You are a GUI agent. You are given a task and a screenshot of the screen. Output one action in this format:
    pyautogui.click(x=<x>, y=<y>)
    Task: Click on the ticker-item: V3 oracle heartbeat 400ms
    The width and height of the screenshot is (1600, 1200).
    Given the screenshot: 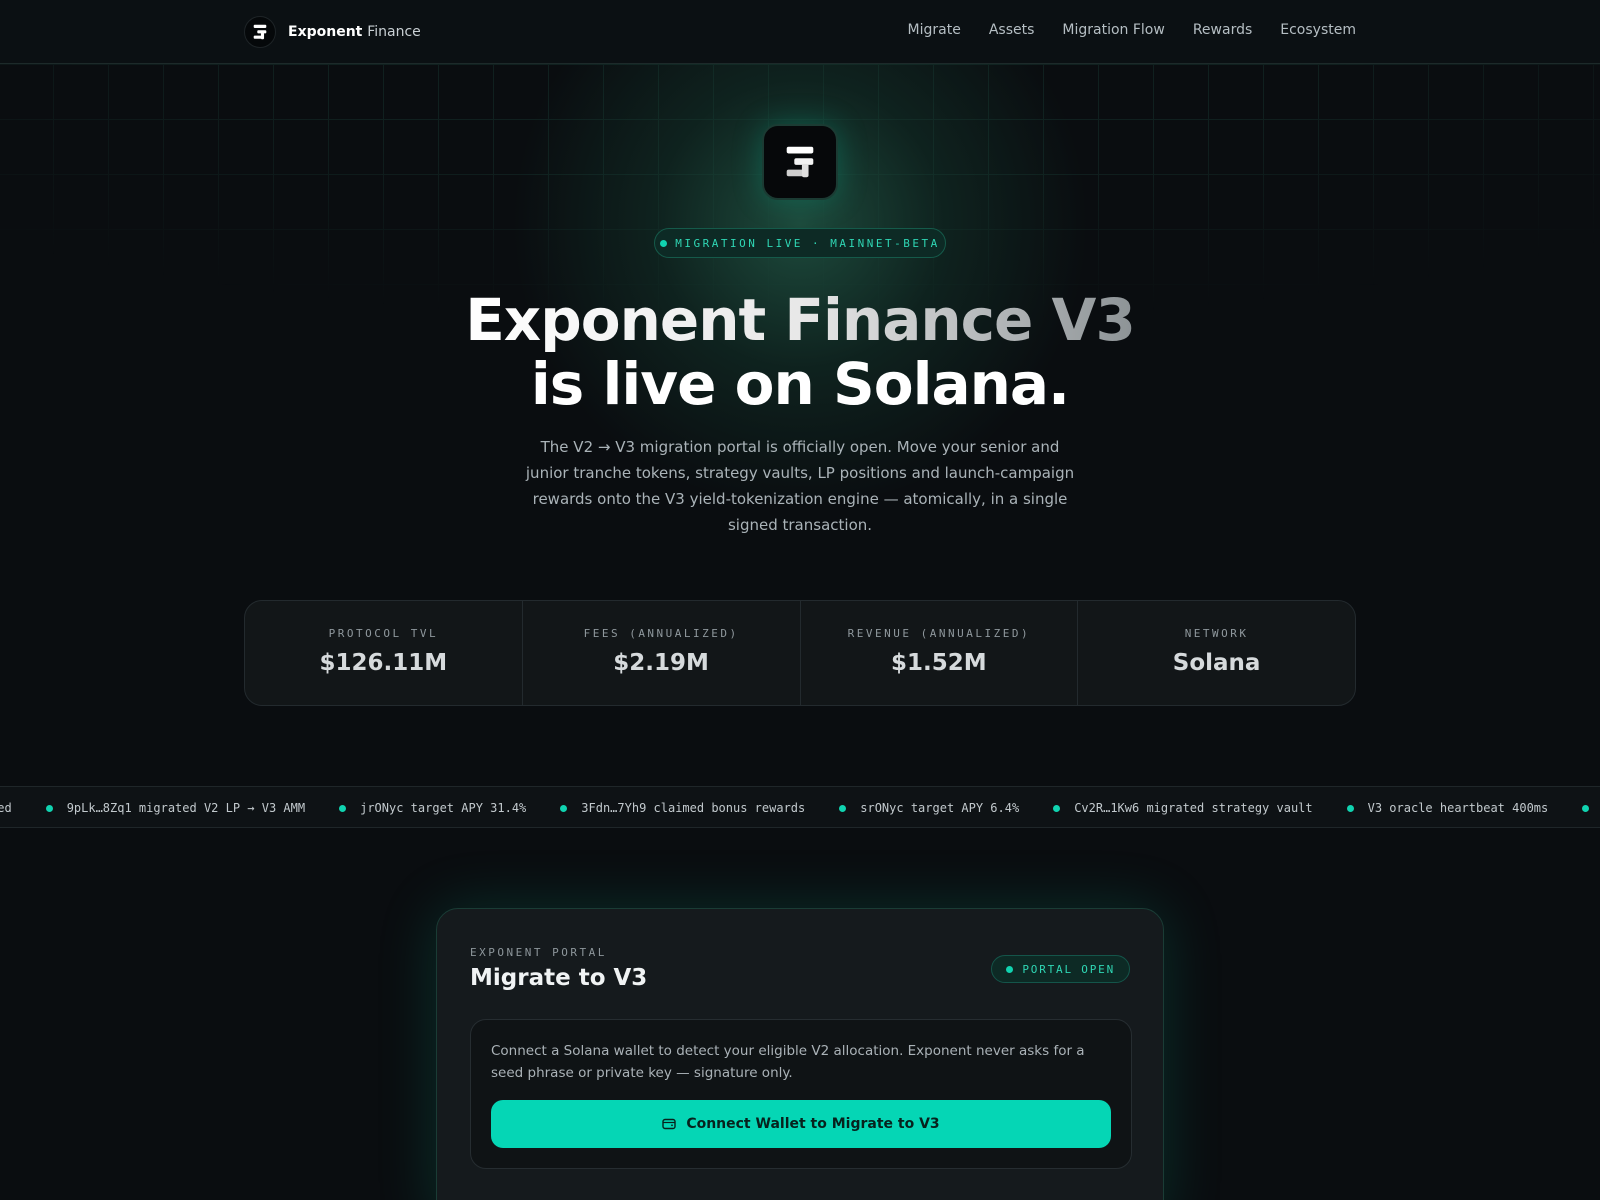 What is the action you would take?
    pyautogui.click(x=1447, y=808)
    